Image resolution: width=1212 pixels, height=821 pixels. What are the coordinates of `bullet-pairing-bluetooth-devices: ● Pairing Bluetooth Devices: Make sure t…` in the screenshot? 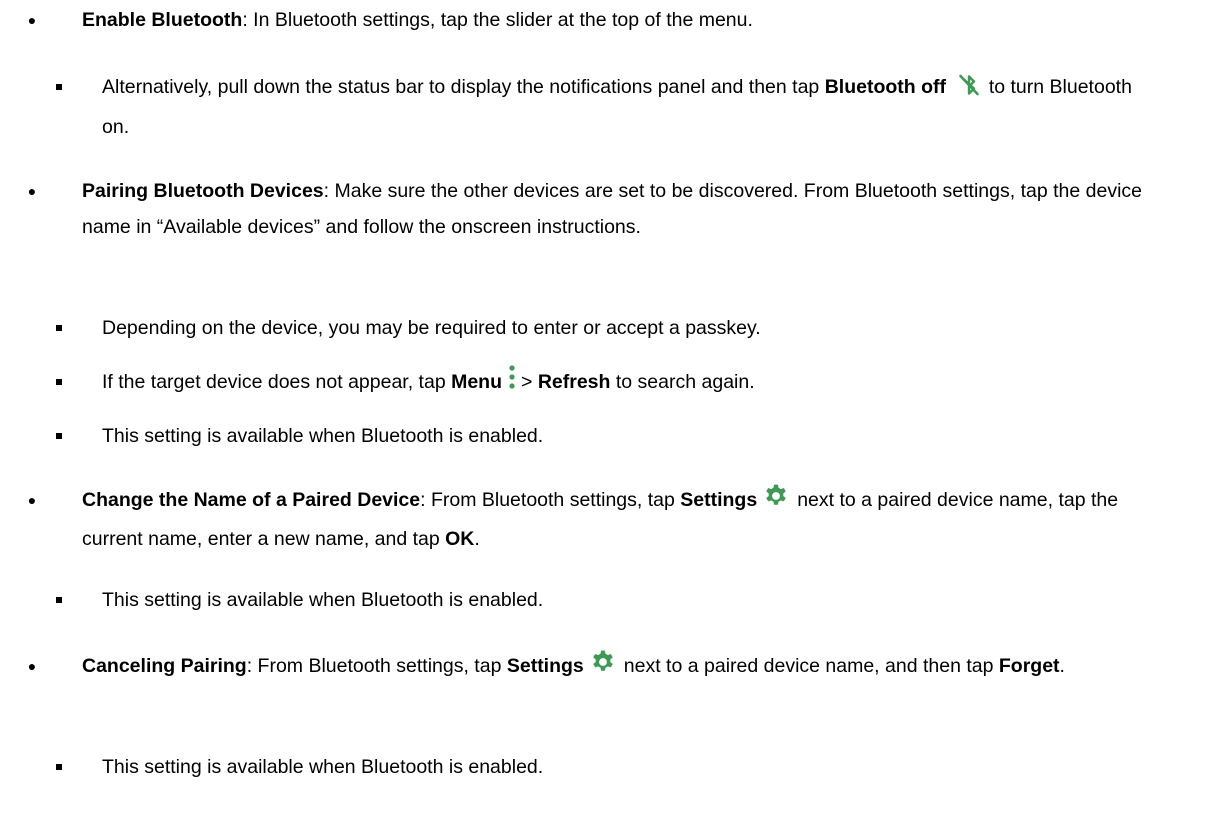 It's located at (595, 209).